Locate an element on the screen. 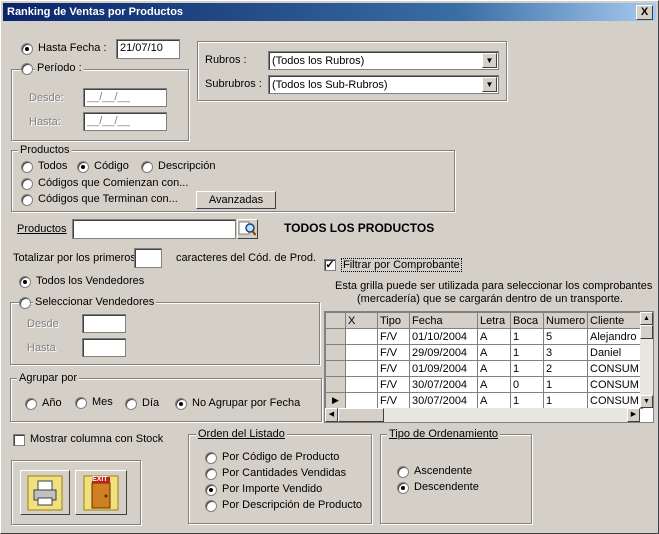 This screenshot has width=659, height=534. vendedor-hasta-input is located at coordinates (104, 347).